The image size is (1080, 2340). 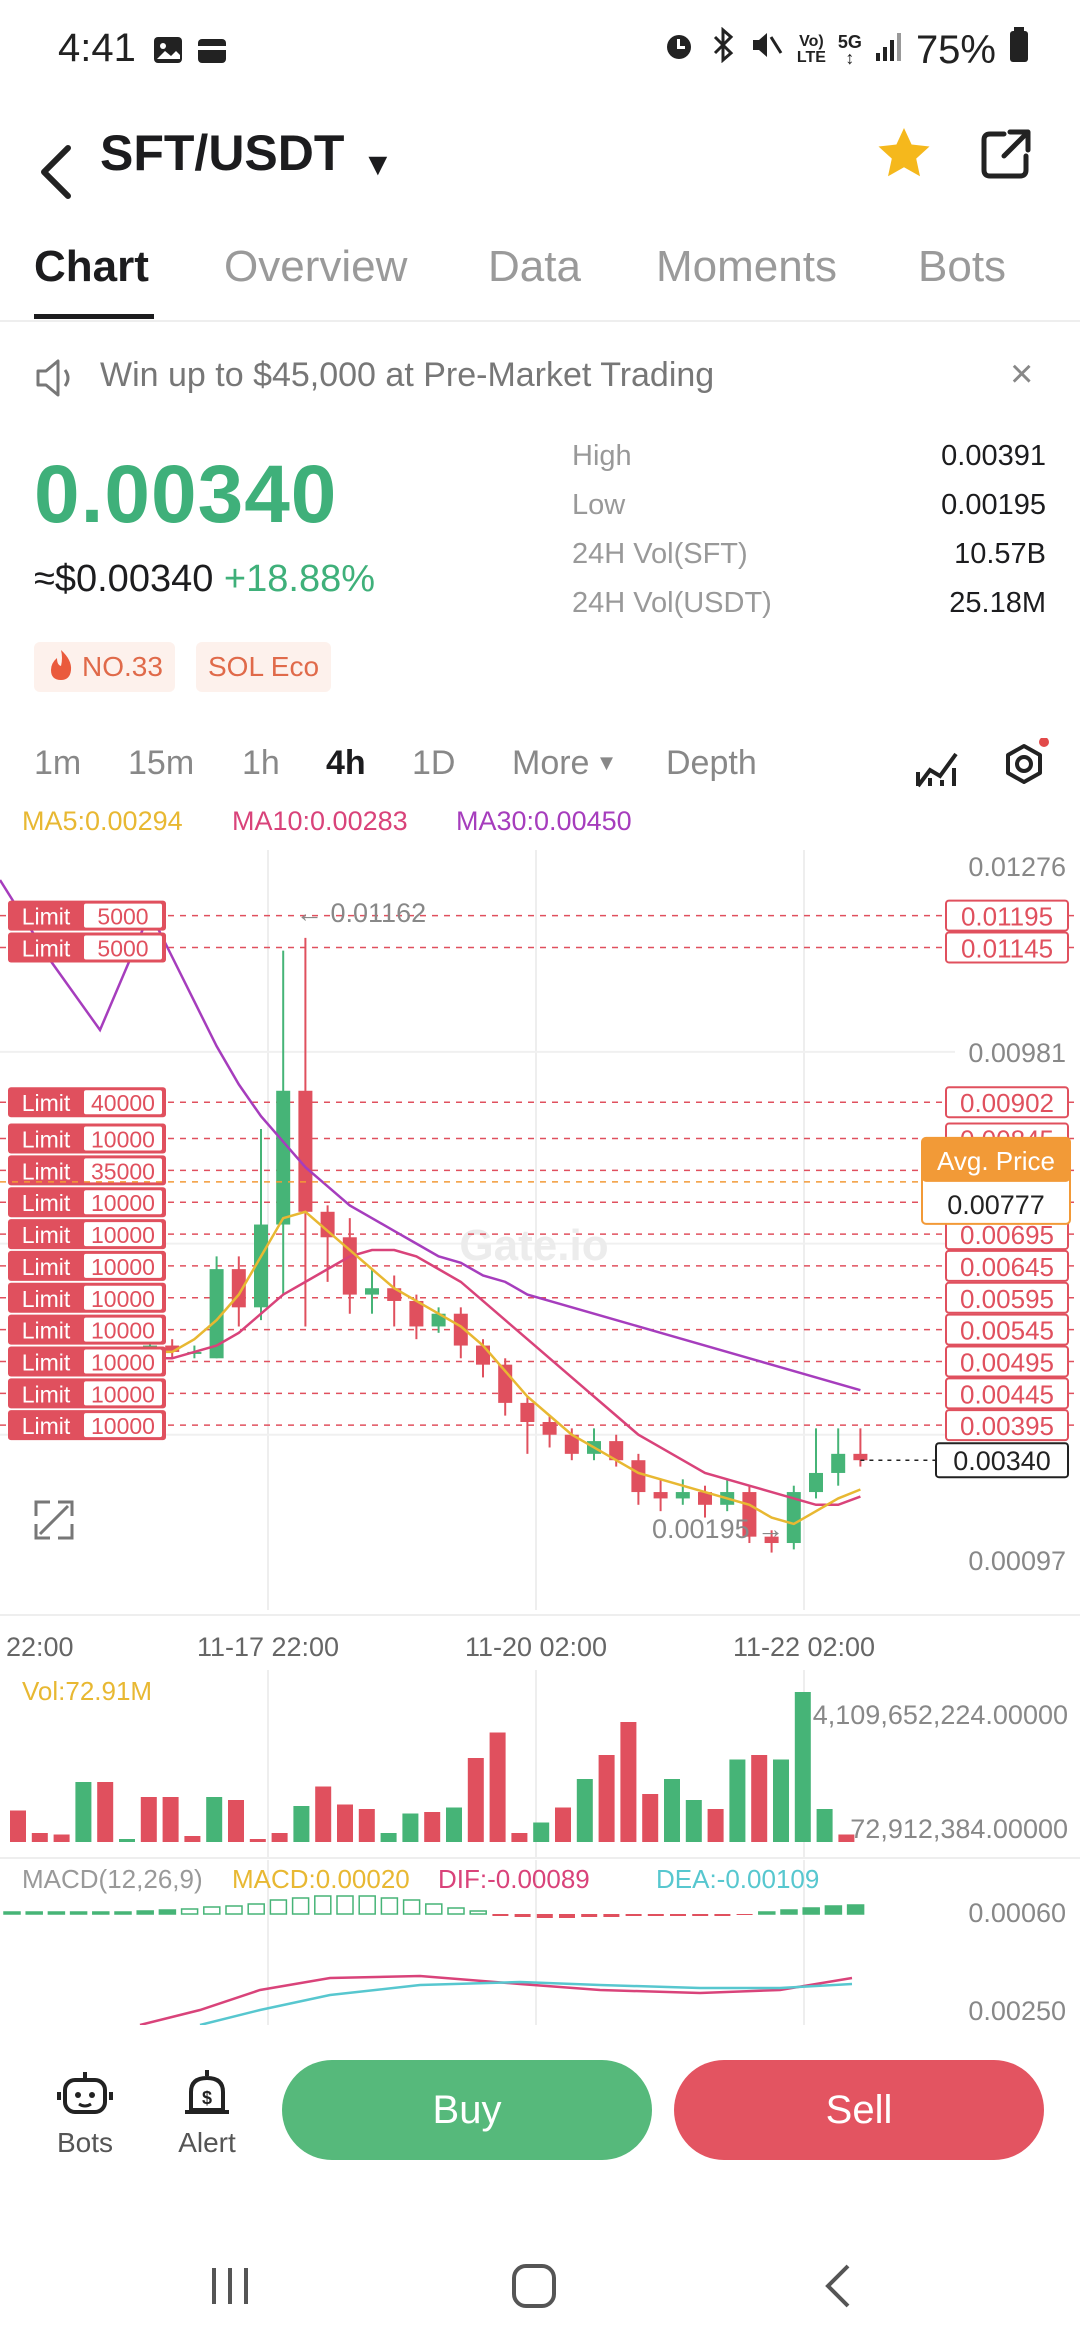 What do you see at coordinates (536, 1647) in the screenshot?
I see `x-tick: 11-20 02:00` at bounding box center [536, 1647].